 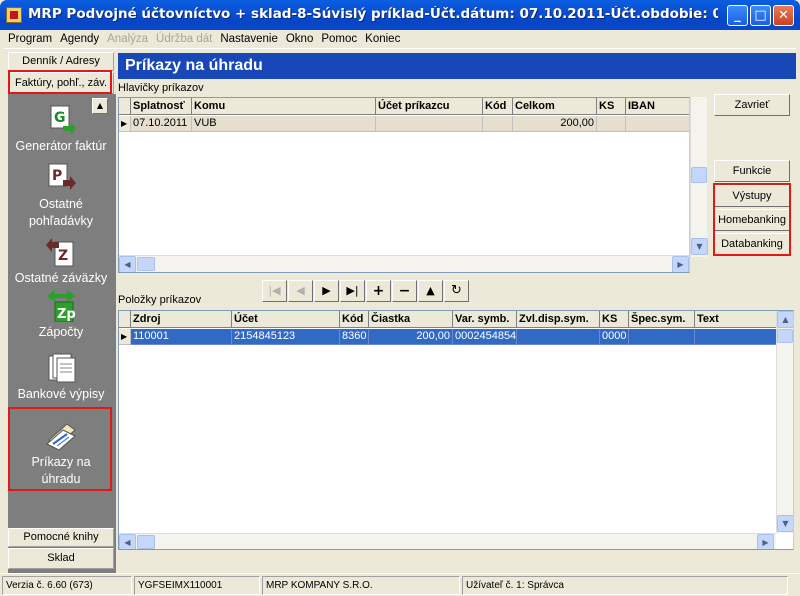 What do you see at coordinates (752, 219) in the screenshot?
I see `highlight-banking-buttons` at bounding box center [752, 219].